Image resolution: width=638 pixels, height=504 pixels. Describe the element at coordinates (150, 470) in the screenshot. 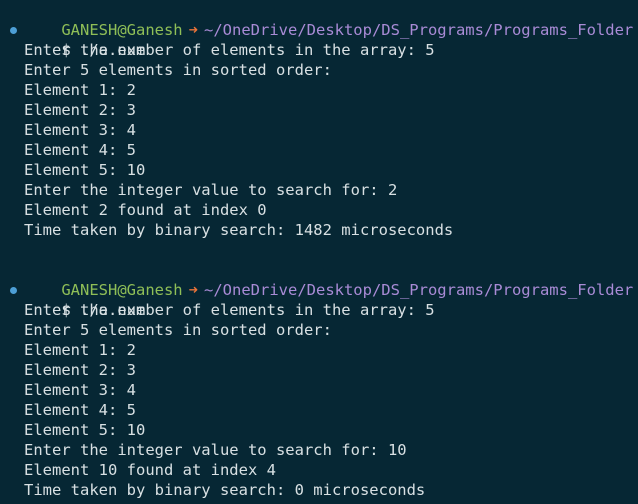

I see `output-line: Element 10 found at index 4` at that location.